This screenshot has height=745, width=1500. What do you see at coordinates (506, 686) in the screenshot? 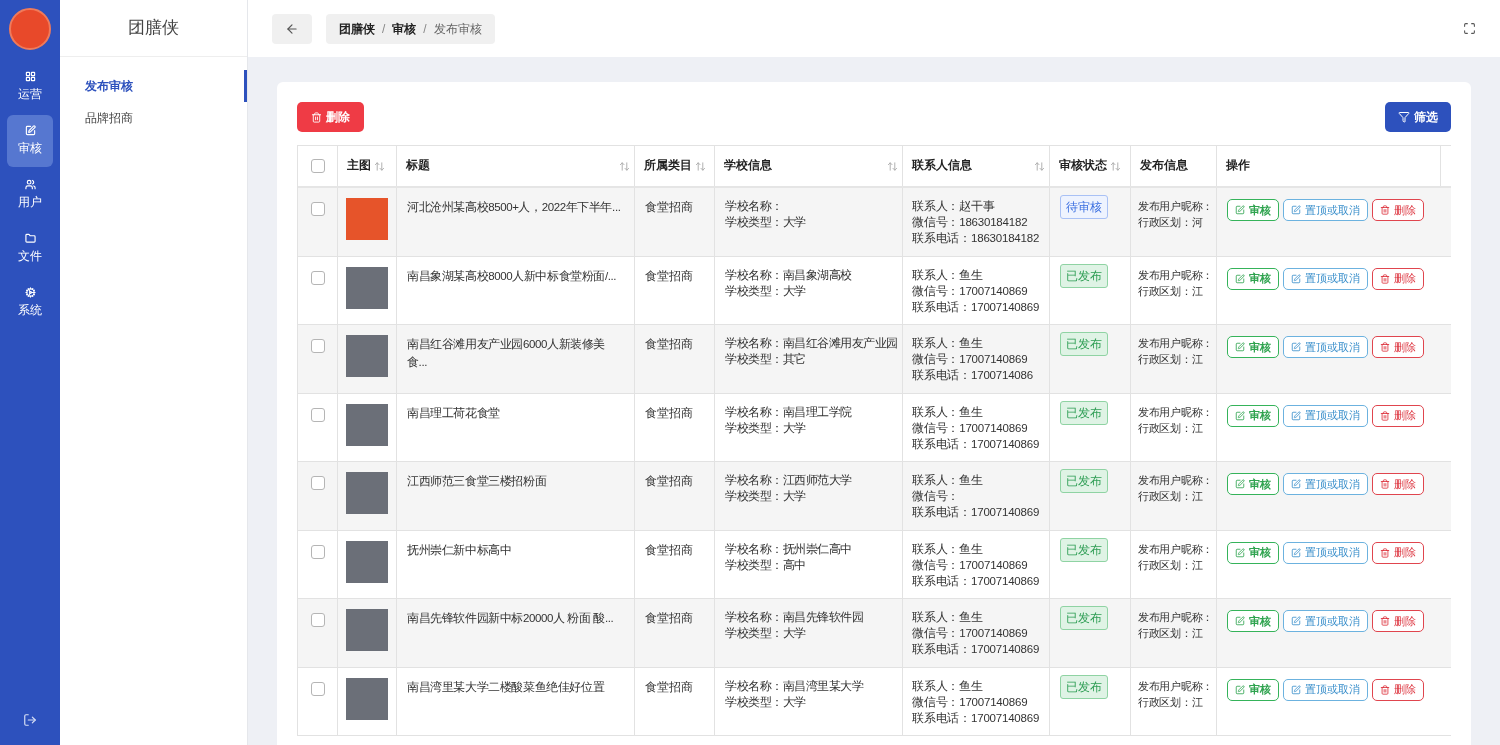
I see `title-cell: 南昌湾里某大学二楼酸菜鱼绝佳好位置` at bounding box center [506, 686].